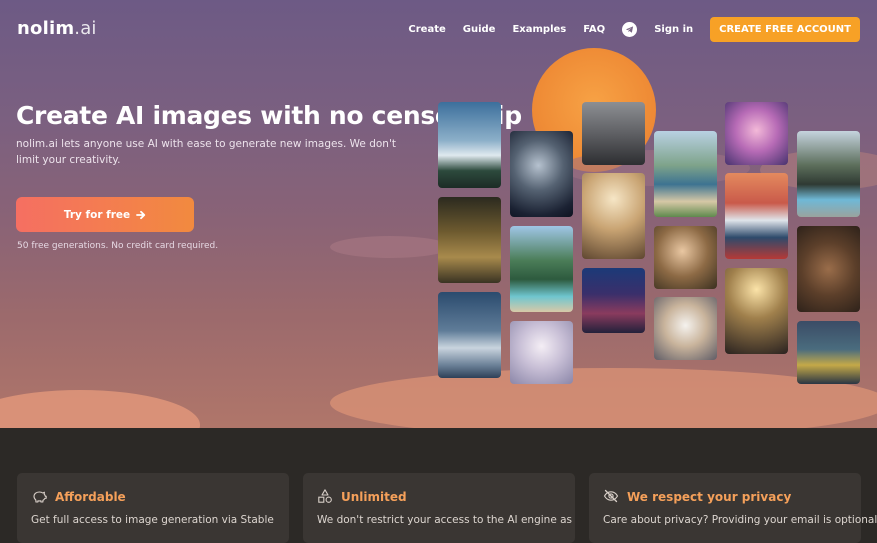 The width and height of the screenshot is (877, 543). Describe the element at coordinates (756, 216) in the screenshot. I see `gallery-image-red-alpine-sunset` at that location.